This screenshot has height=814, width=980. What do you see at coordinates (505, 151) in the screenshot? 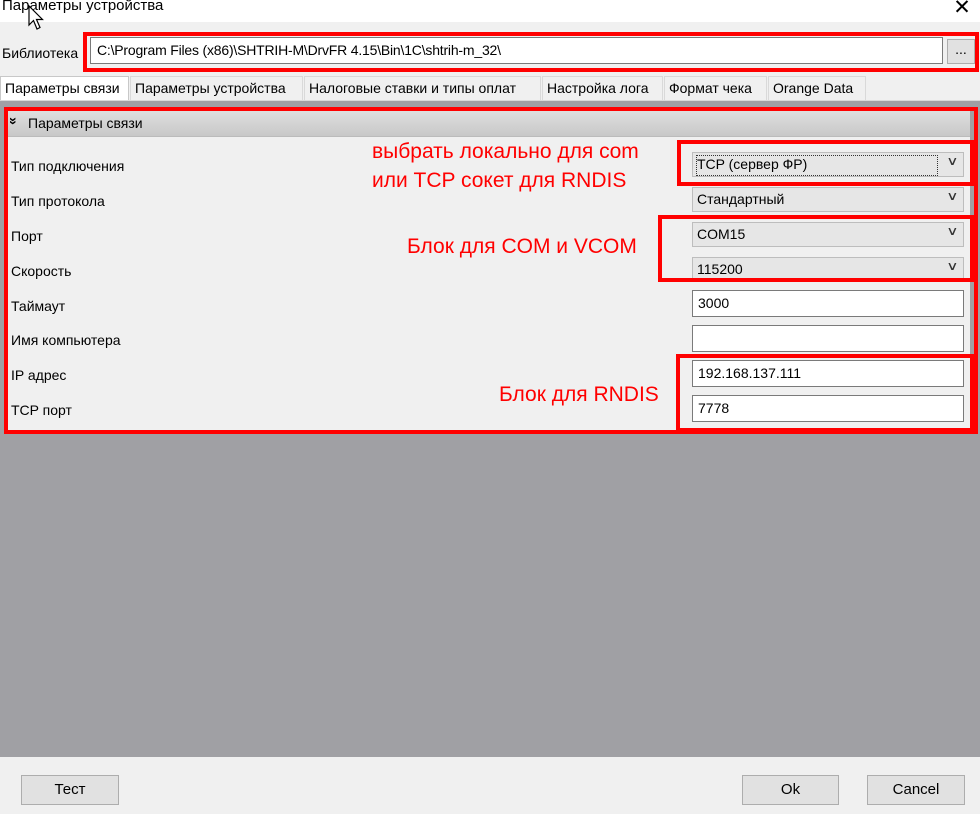
I see `annotation-connection-line1: выбрать локально для com` at bounding box center [505, 151].